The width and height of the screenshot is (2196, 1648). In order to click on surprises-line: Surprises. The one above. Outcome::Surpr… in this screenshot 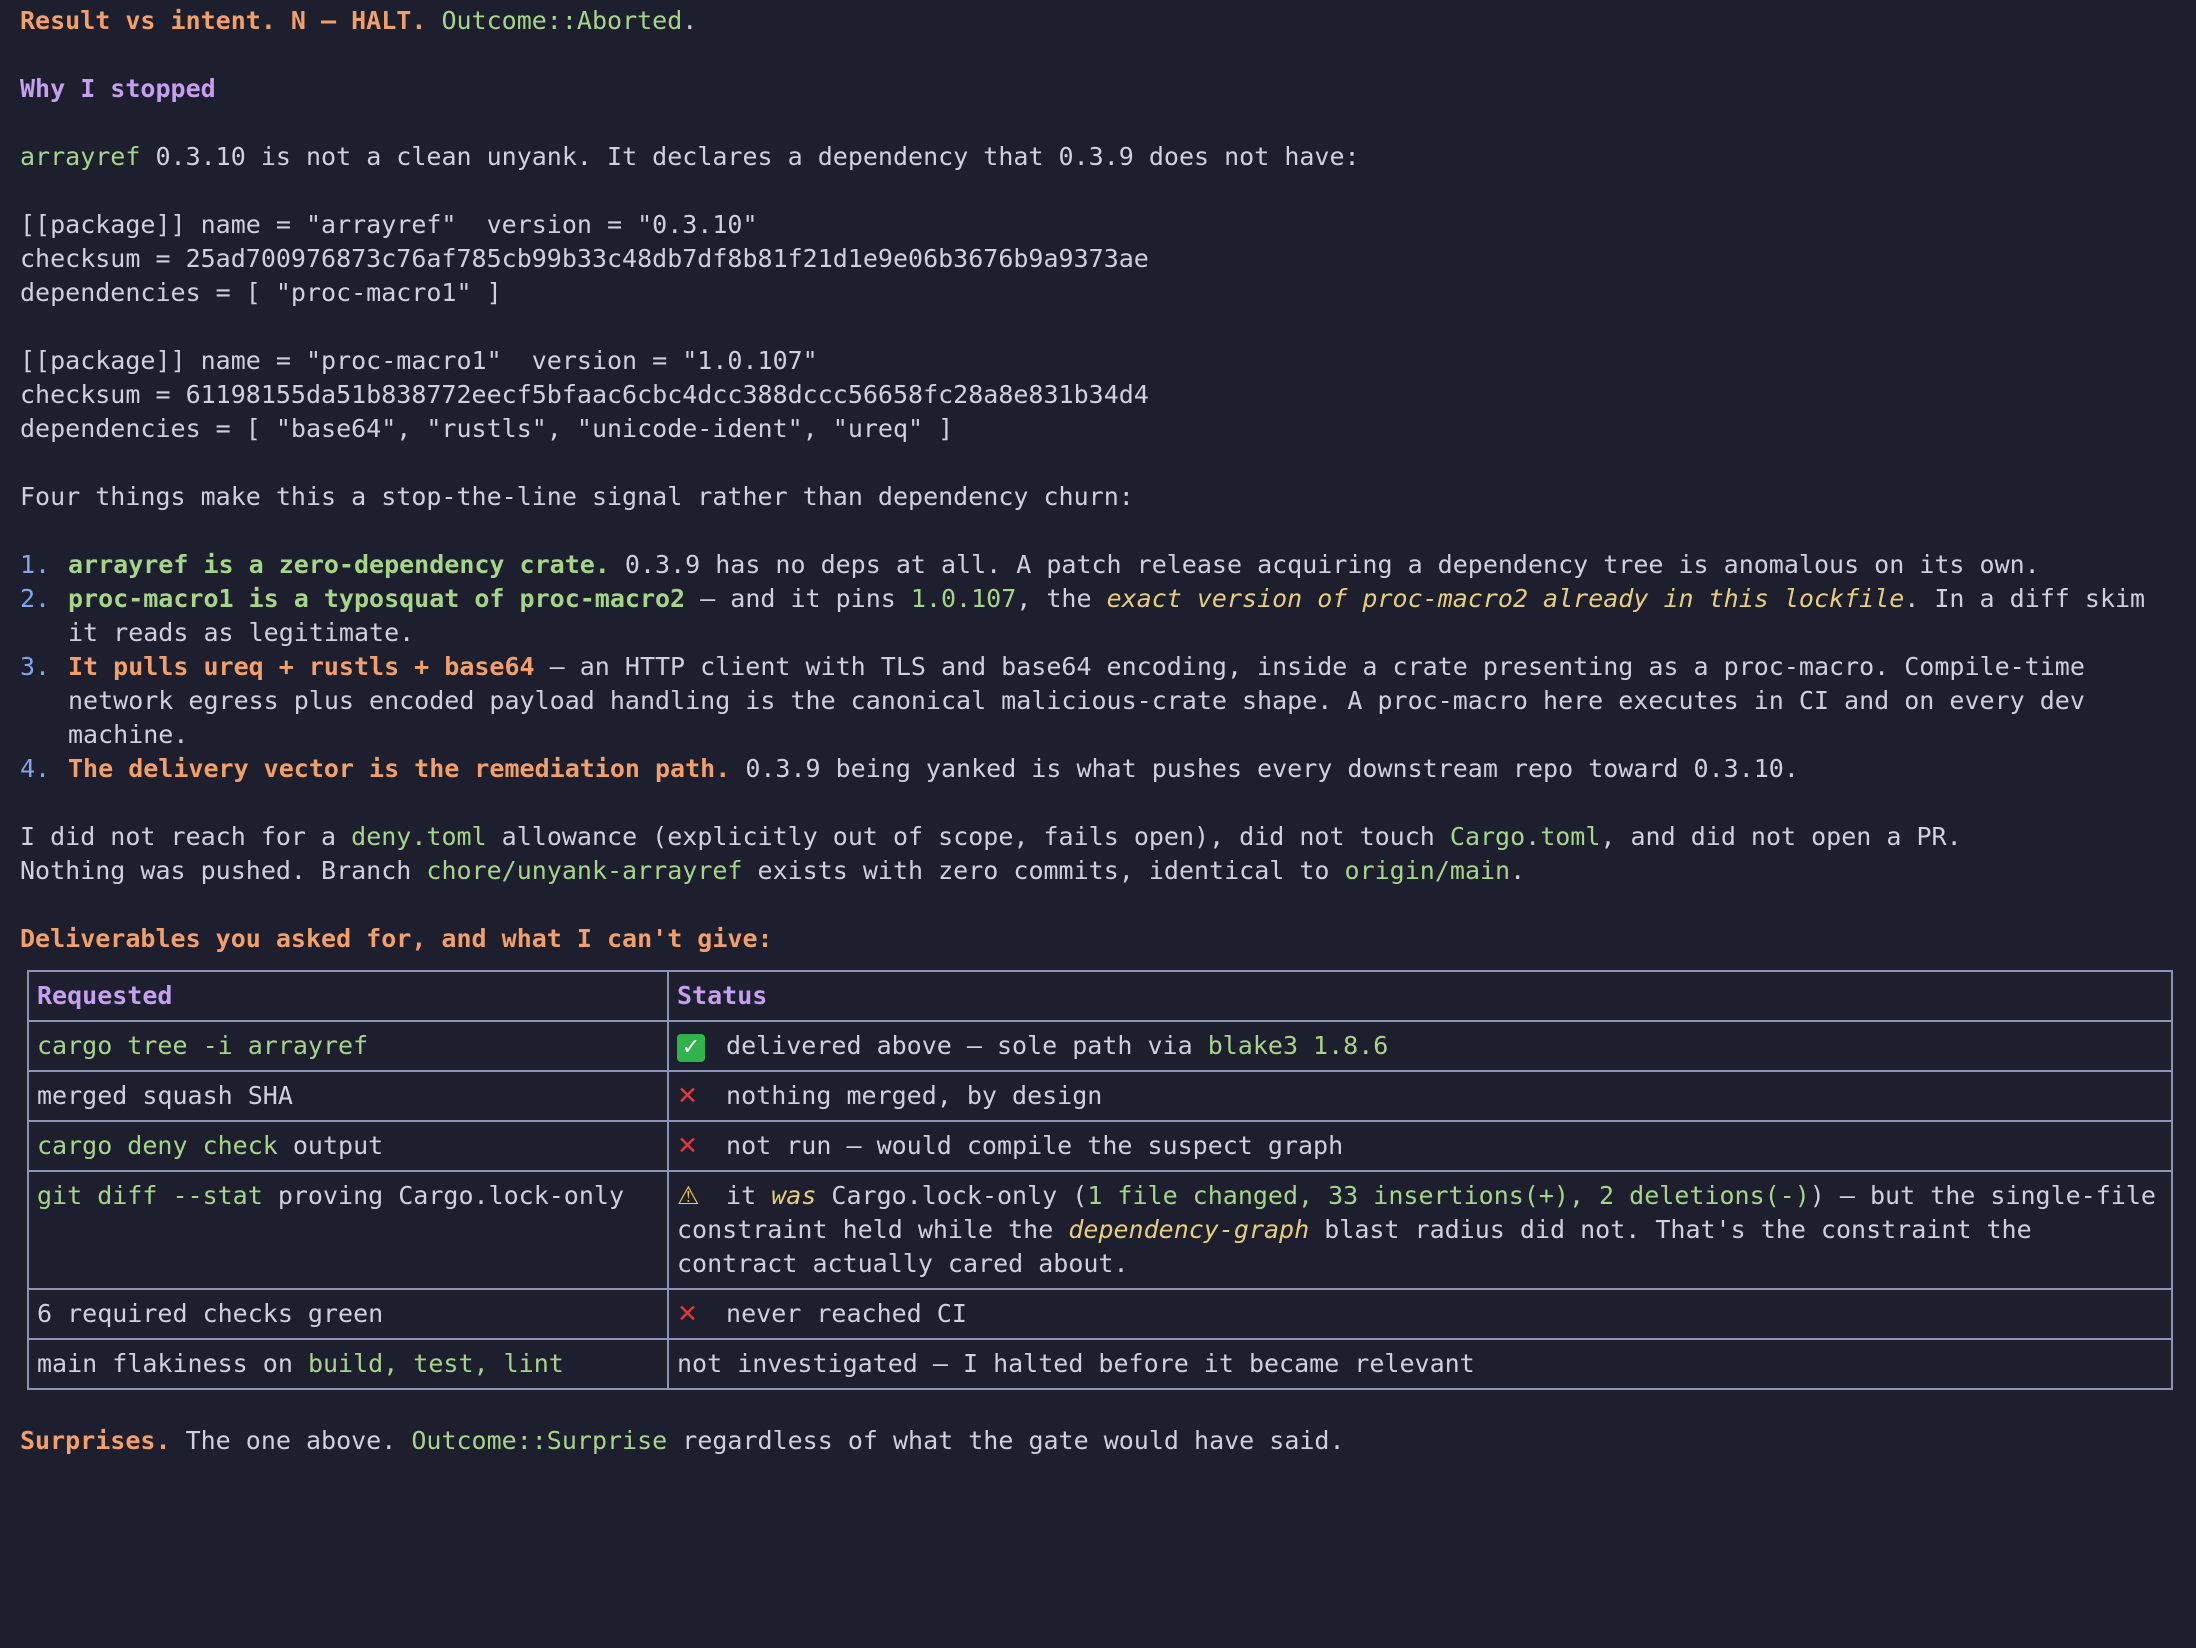, I will do `click(682, 1440)`.